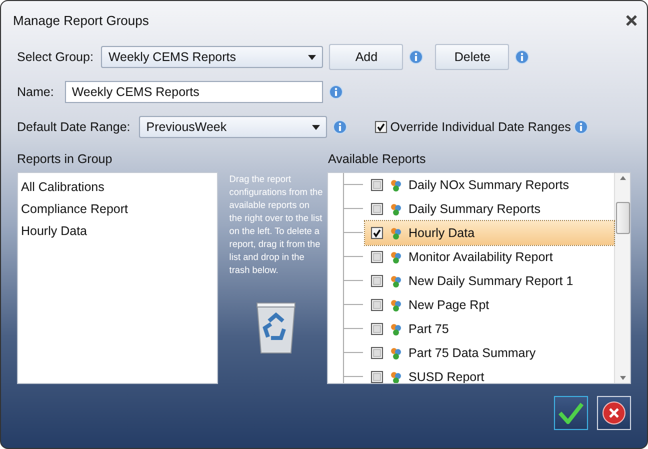 Image resolution: width=648 pixels, height=449 pixels. Describe the element at coordinates (623, 178) in the screenshot. I see `scroll-up-icon` at that location.